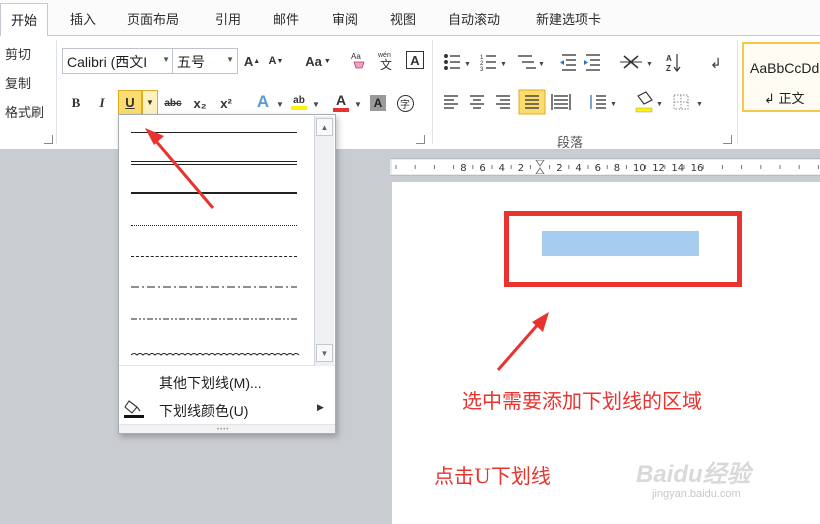 This screenshot has width=820, height=524. I want to click on arrow-to-selection-icon, so click(519, 346).